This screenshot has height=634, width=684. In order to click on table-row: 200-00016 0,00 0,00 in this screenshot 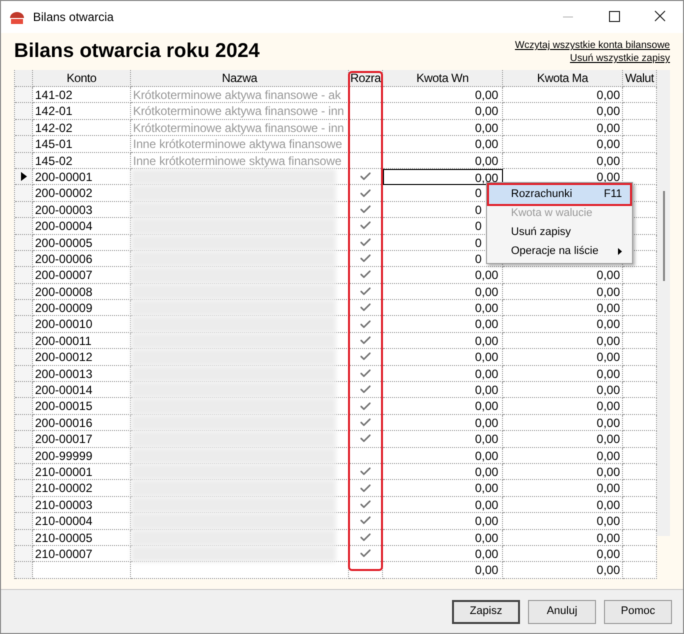, I will do `click(336, 423)`.